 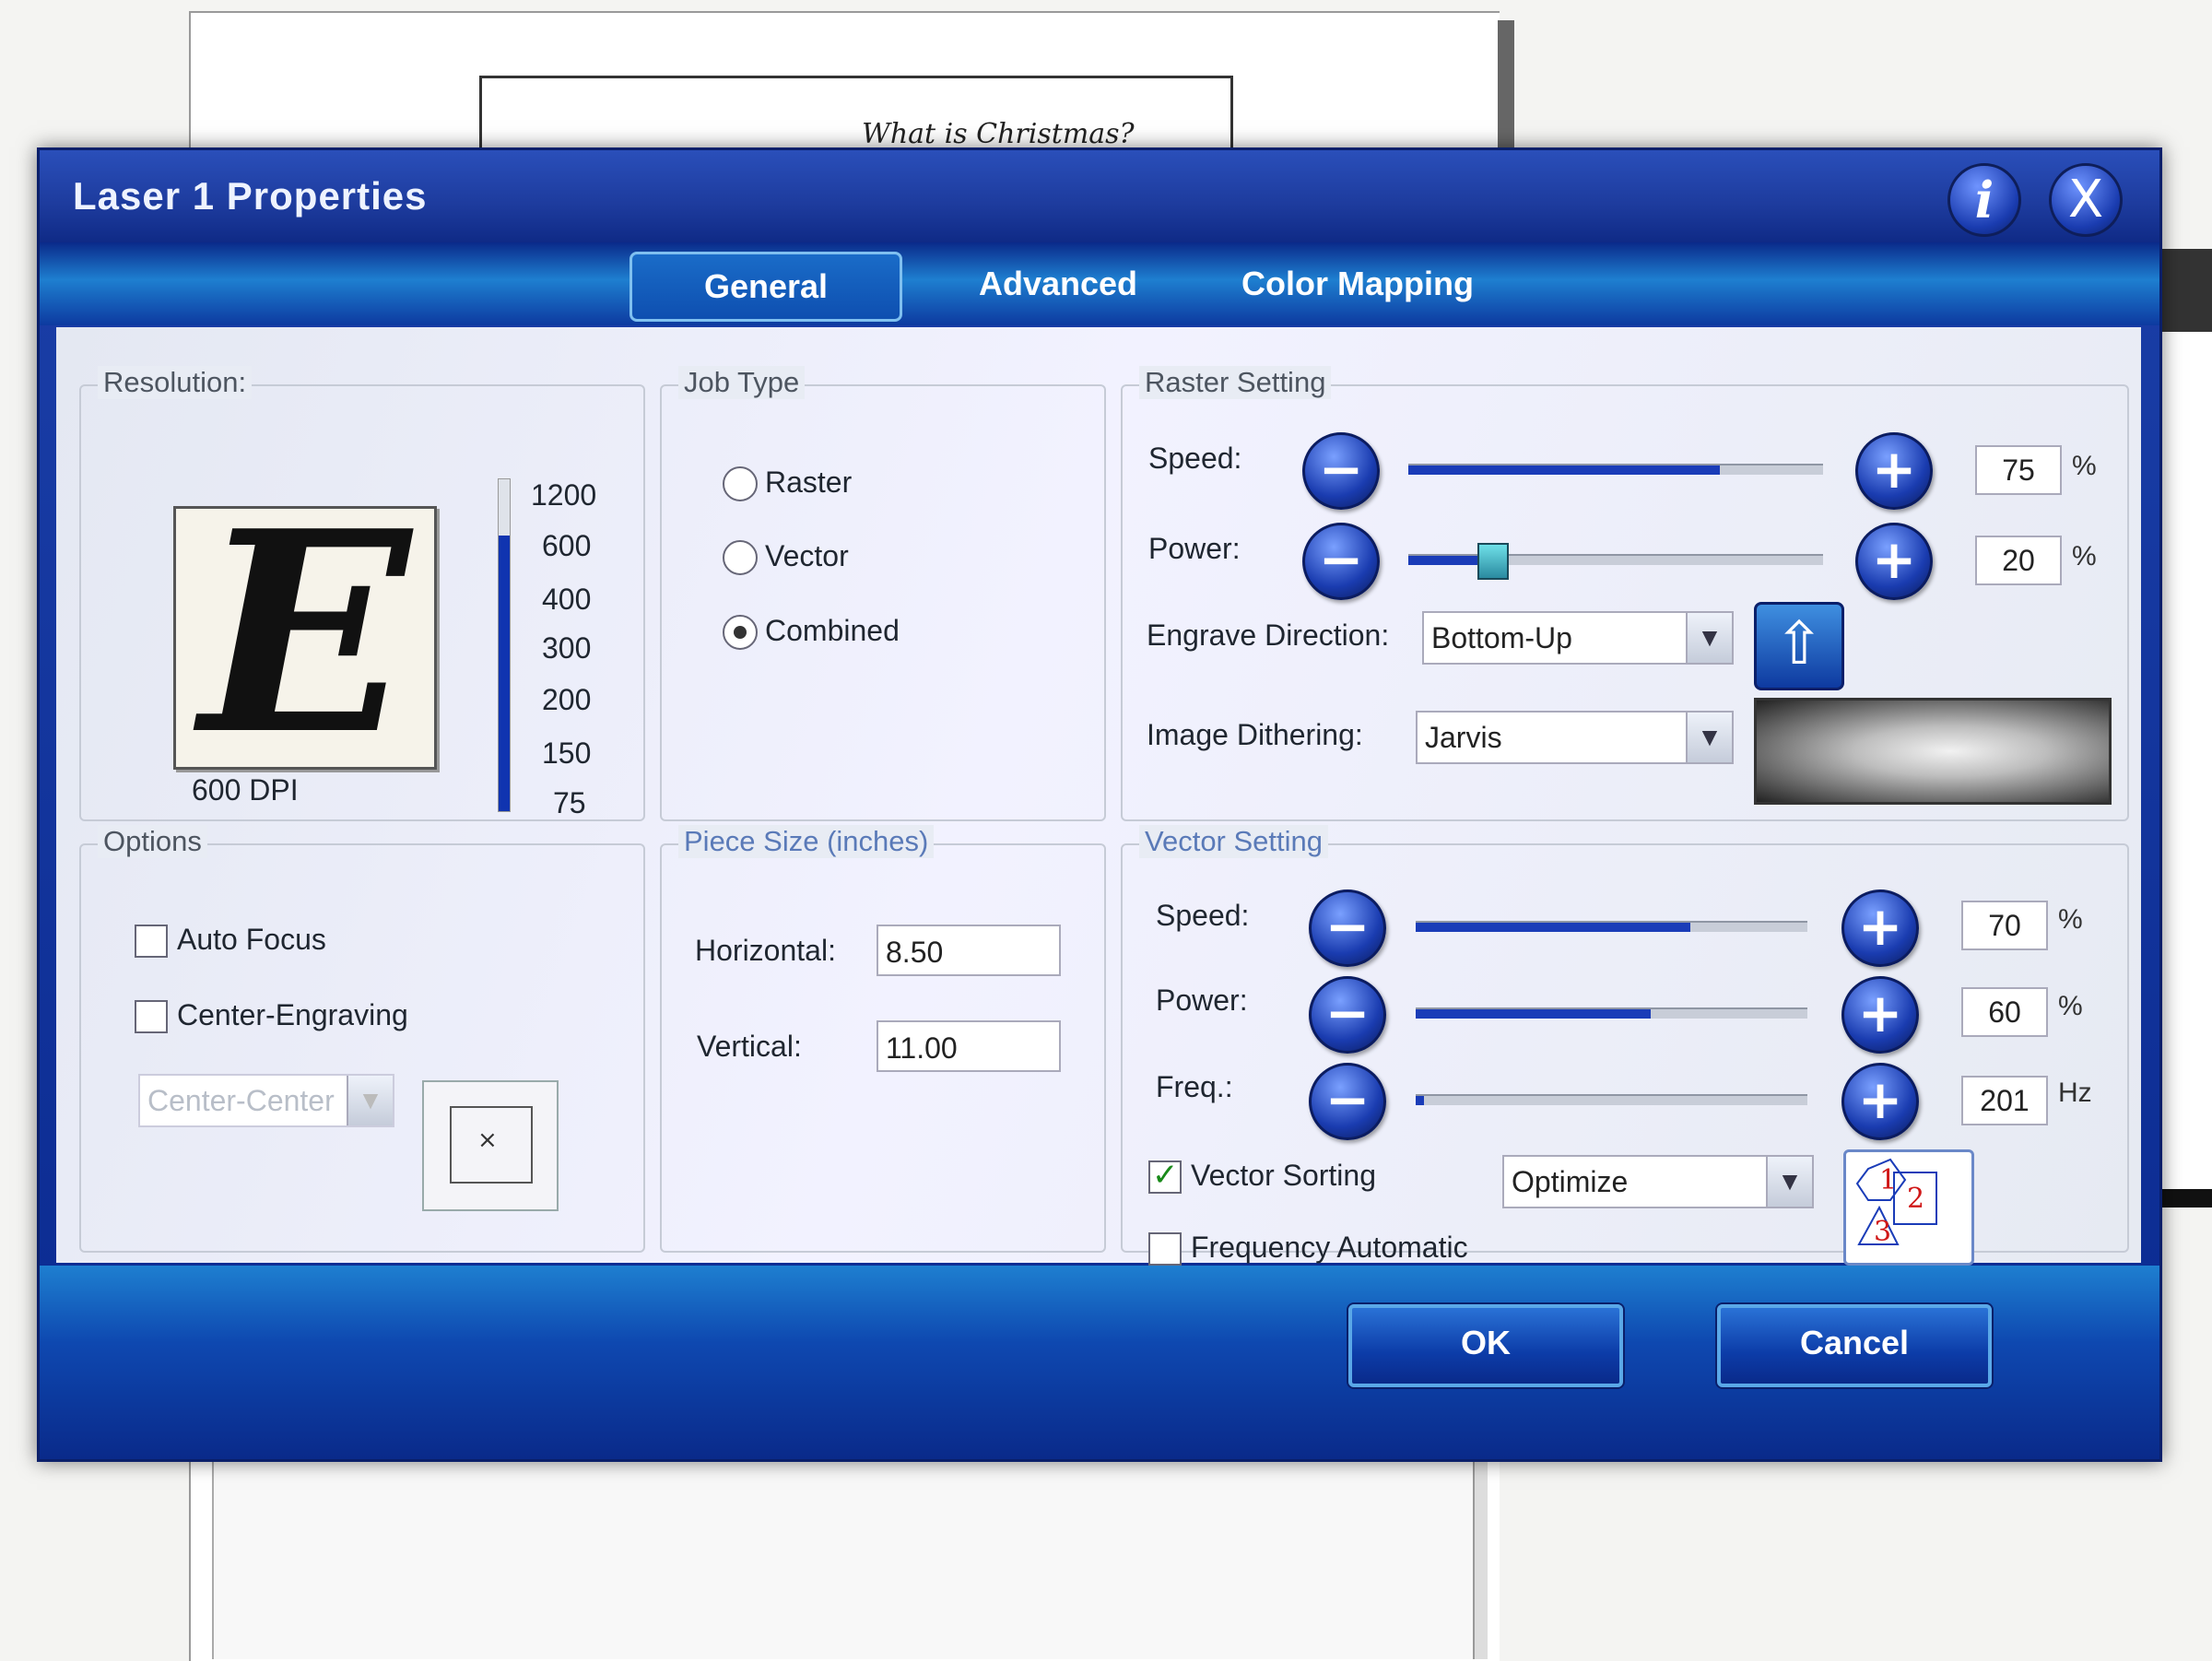 What do you see at coordinates (567, 699) in the screenshot?
I see `resolution-tick-200: 200` at bounding box center [567, 699].